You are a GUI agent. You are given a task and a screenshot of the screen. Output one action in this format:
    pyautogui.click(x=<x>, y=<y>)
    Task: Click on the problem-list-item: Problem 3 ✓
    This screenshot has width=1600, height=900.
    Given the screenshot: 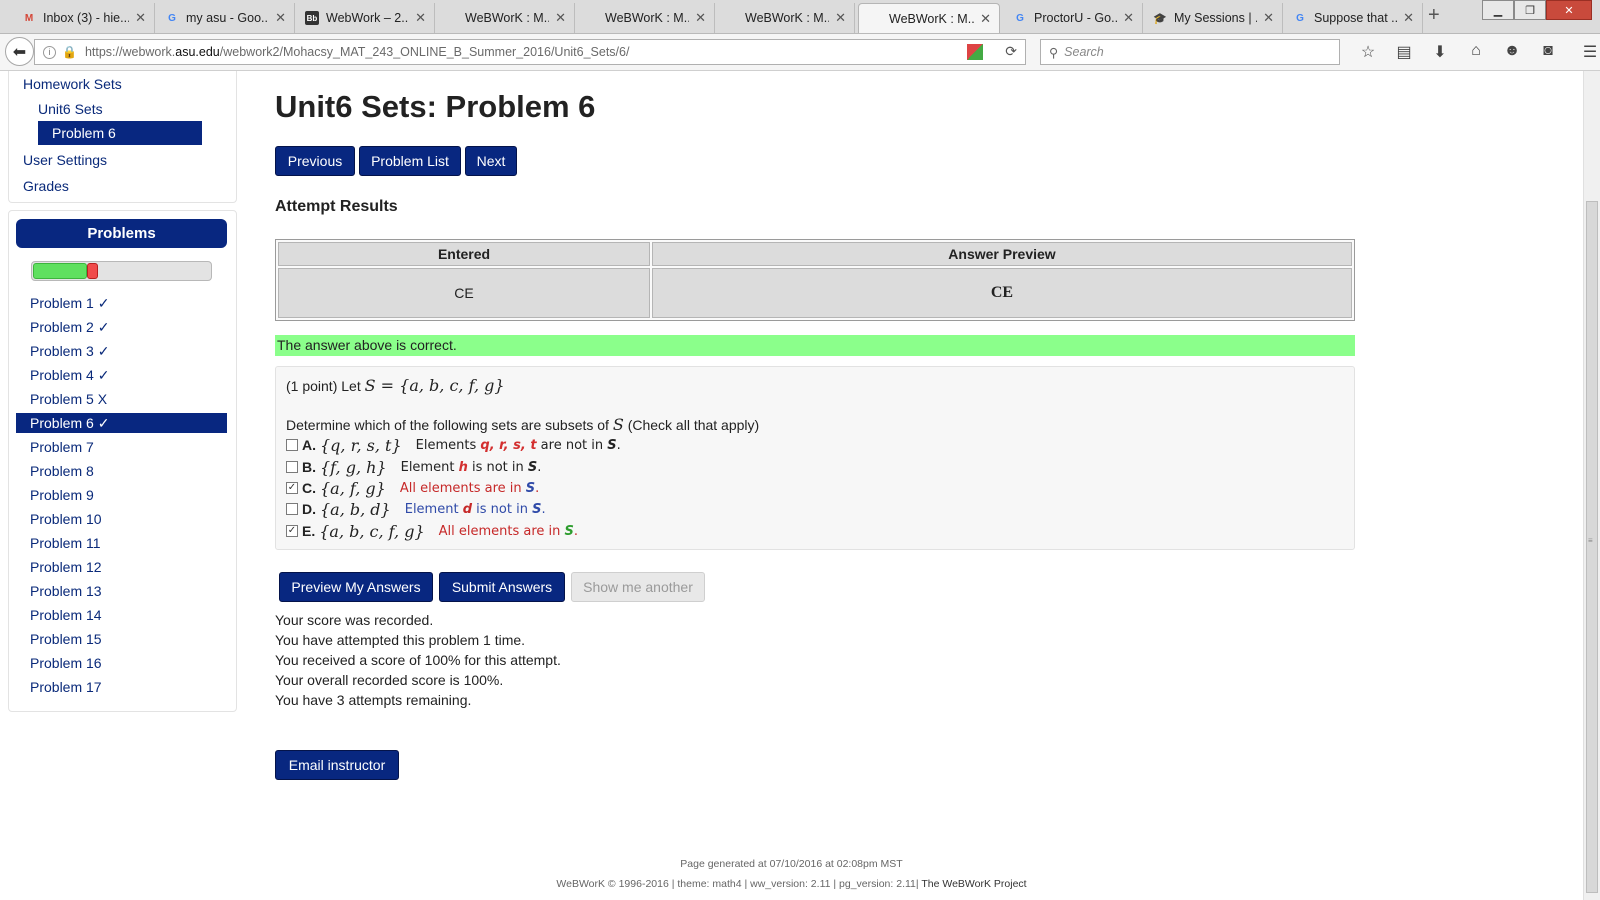 What is the action you would take?
    pyautogui.click(x=121, y=351)
    